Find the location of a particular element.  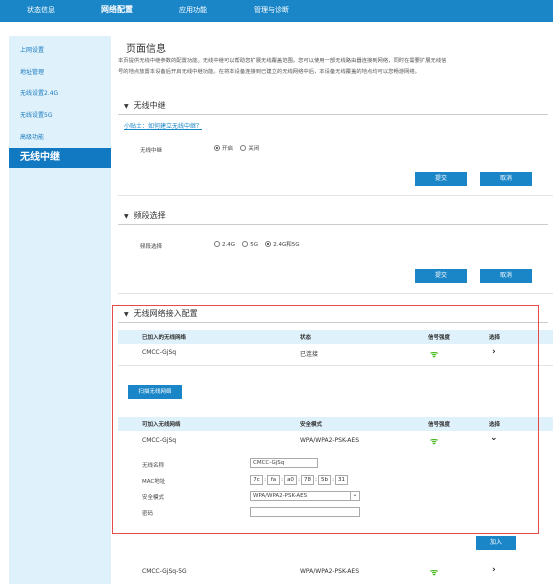

relay-on-radio is located at coordinates (217, 148).